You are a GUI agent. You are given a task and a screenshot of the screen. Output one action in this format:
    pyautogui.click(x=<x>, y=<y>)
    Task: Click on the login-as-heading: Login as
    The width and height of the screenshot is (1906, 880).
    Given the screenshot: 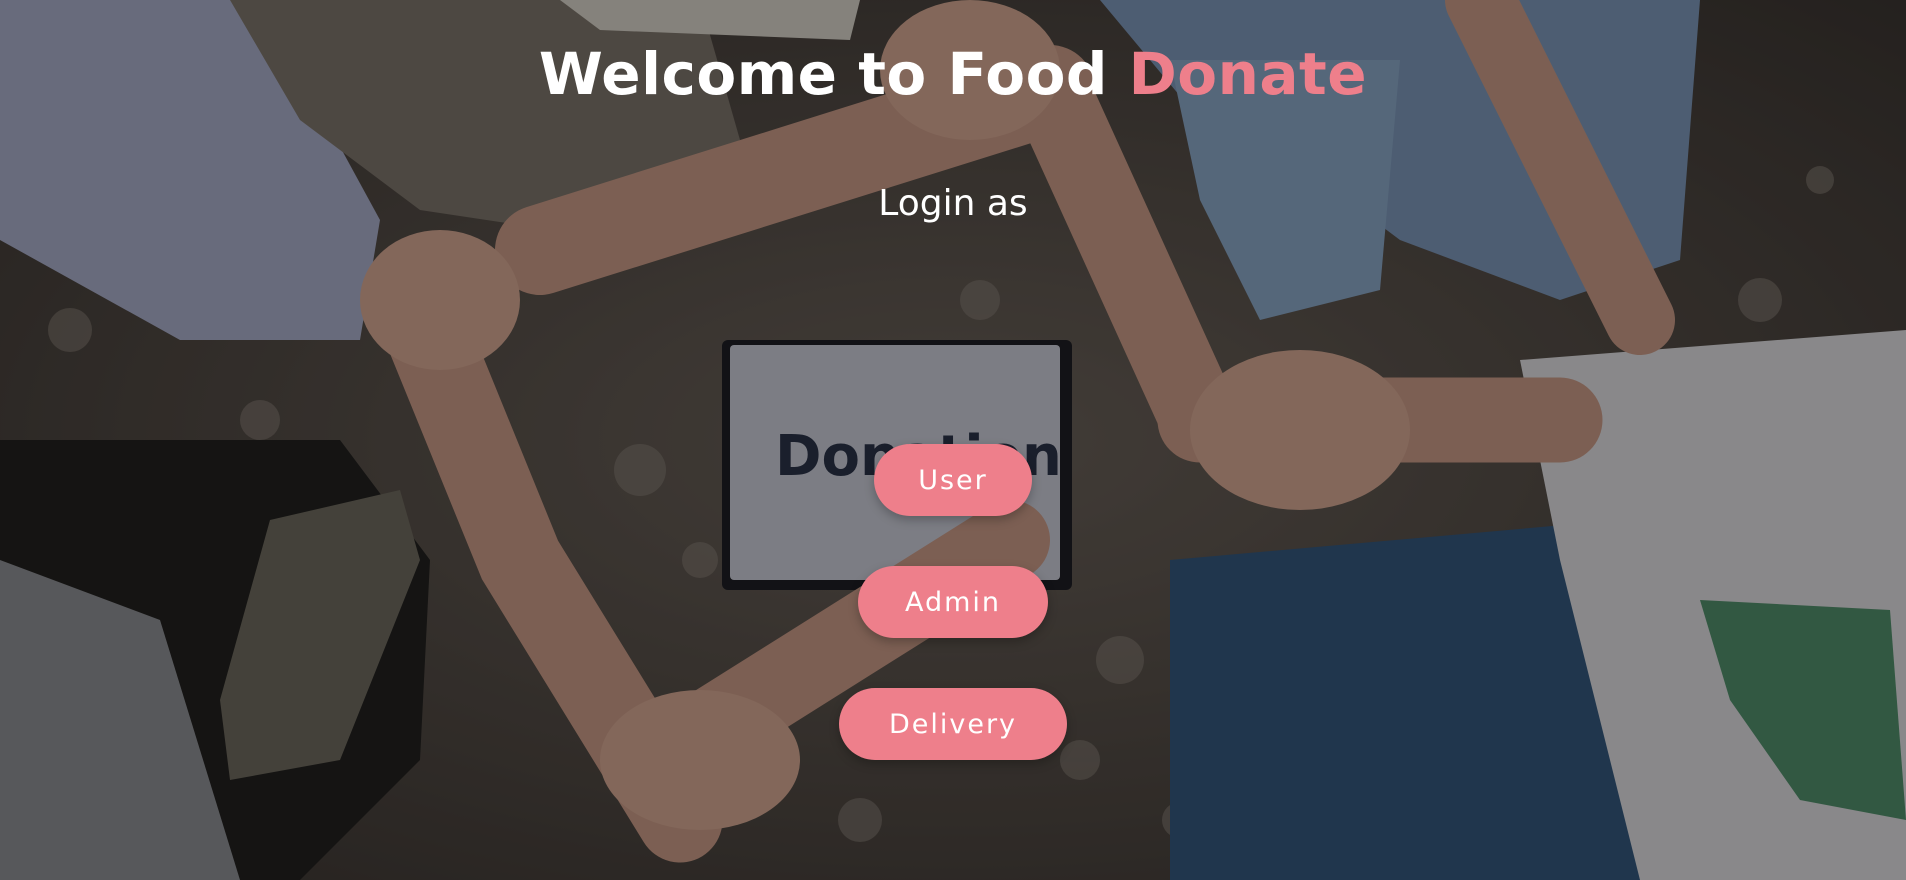 What is the action you would take?
    pyautogui.click(x=953, y=203)
    